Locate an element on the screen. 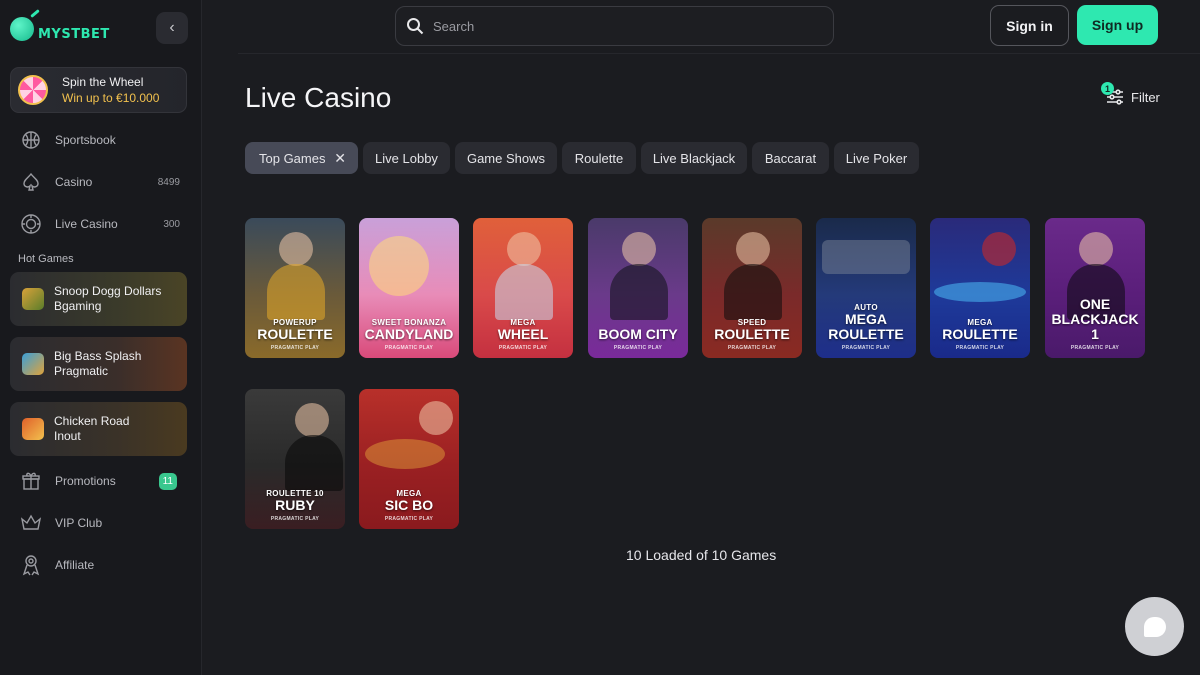 This screenshot has width=1200, height=675. sidebar-item-label: VIP Club is located at coordinates (79, 523).